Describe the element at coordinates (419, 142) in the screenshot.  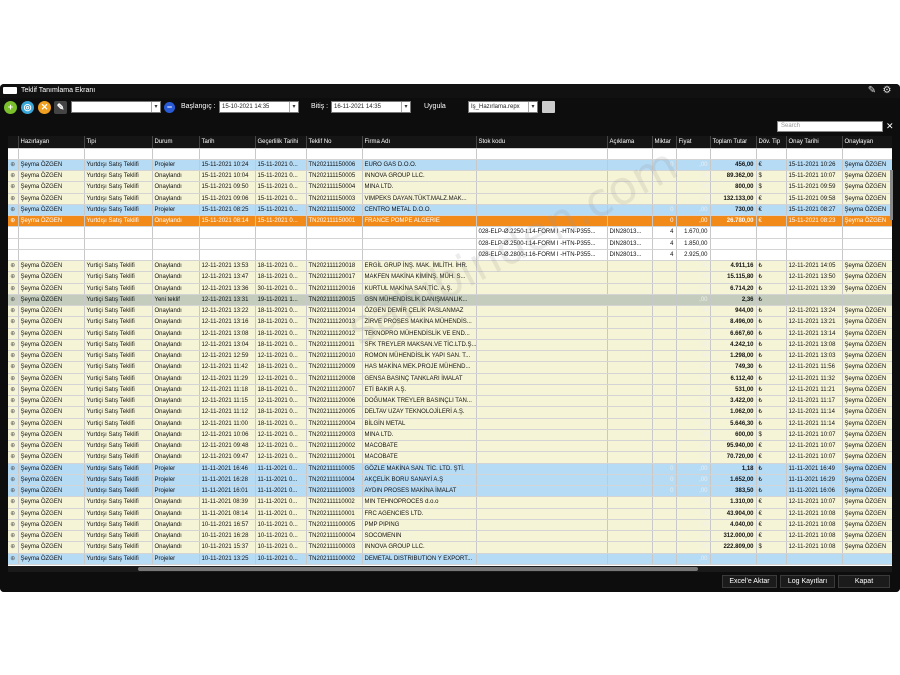
I see `column-header: Firma Adı` at that location.